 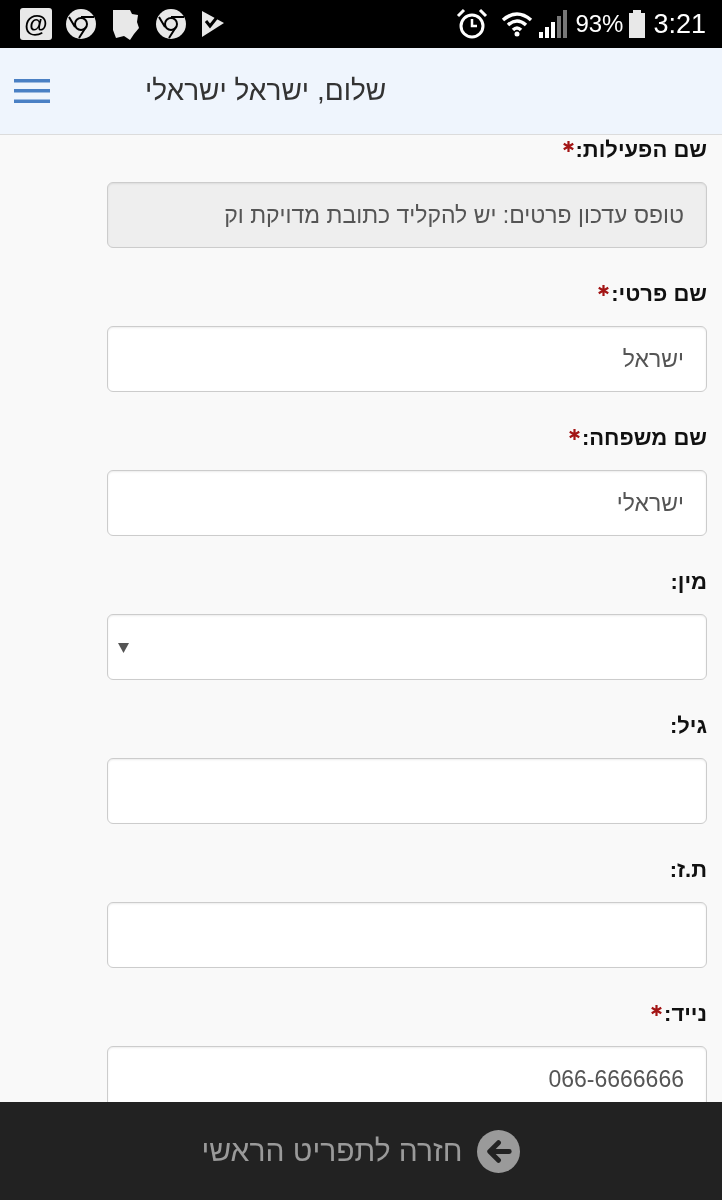 What do you see at coordinates (688, 582) in the screenshot?
I see `field-label: מין:` at bounding box center [688, 582].